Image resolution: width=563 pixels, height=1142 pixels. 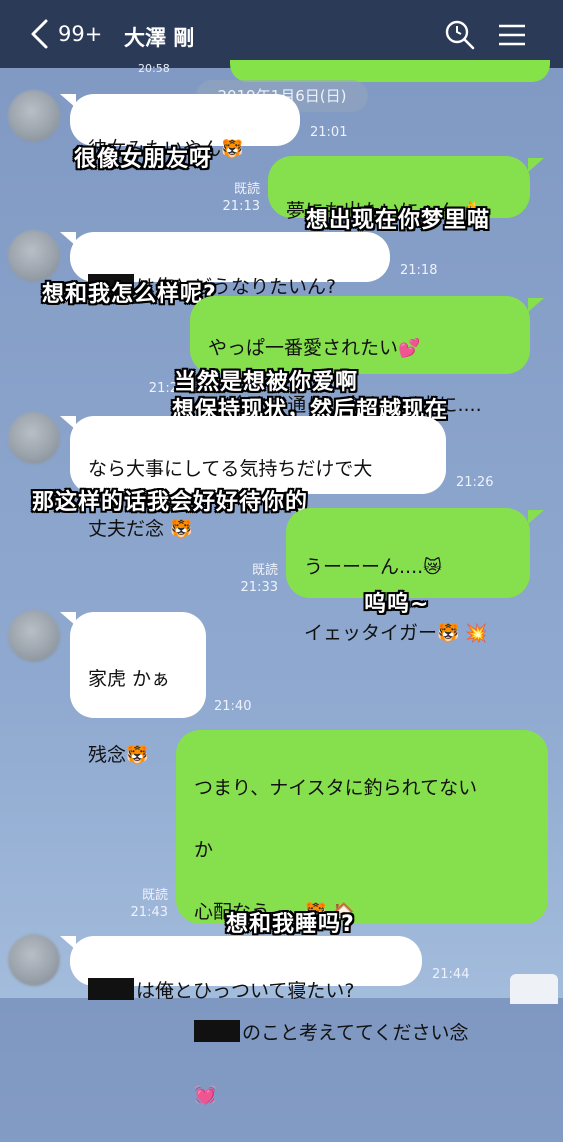 What do you see at coordinates (159, 38) in the screenshot?
I see `contact-name: 大澤 剛` at bounding box center [159, 38].